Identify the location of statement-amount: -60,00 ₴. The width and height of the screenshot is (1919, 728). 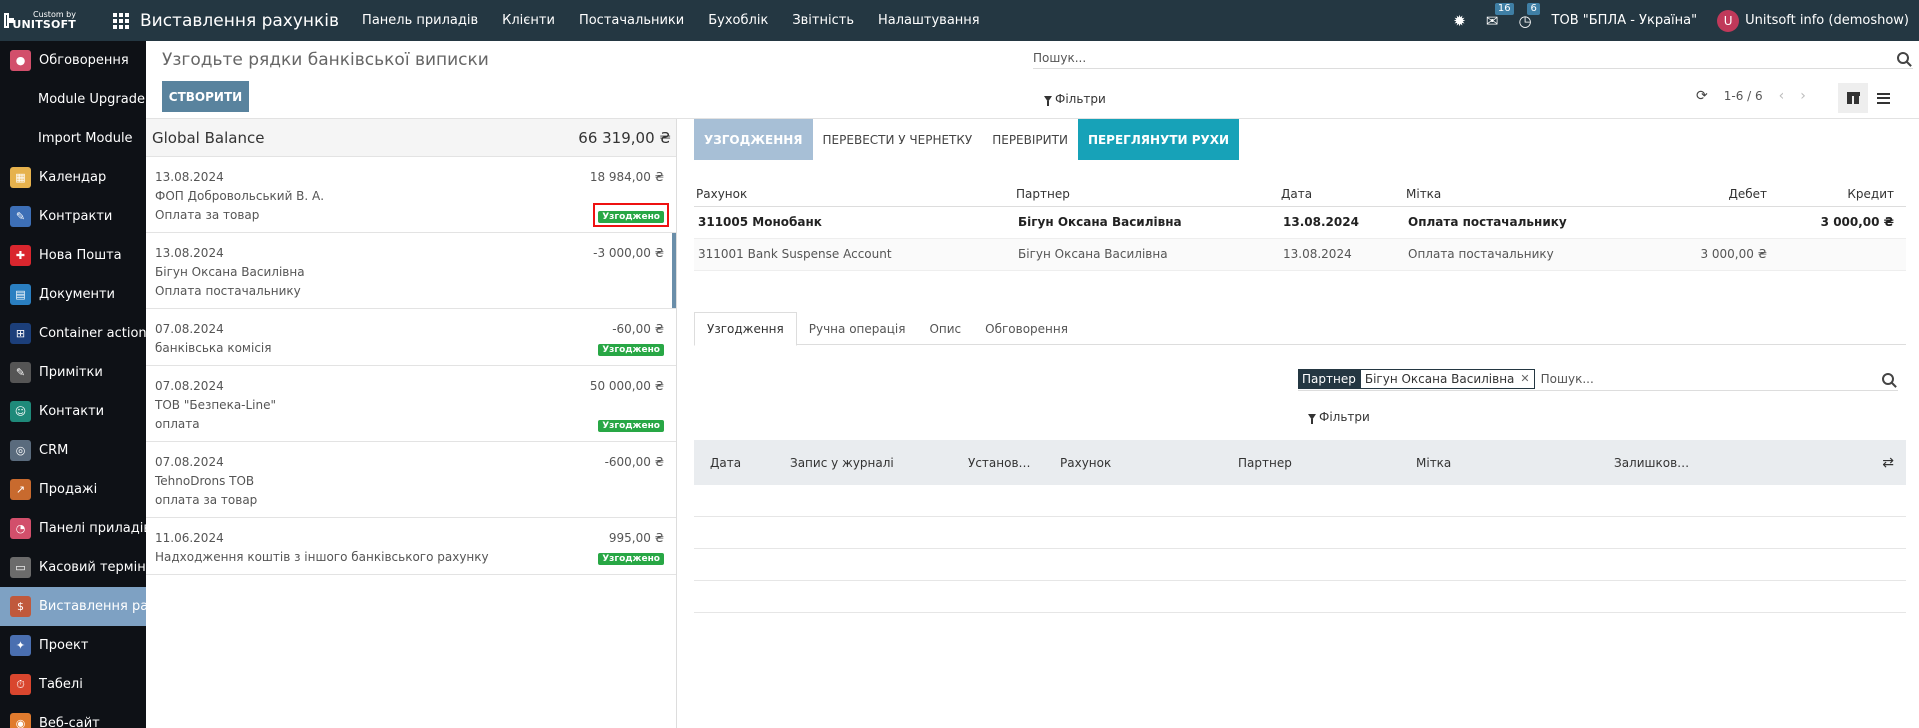
(638, 328).